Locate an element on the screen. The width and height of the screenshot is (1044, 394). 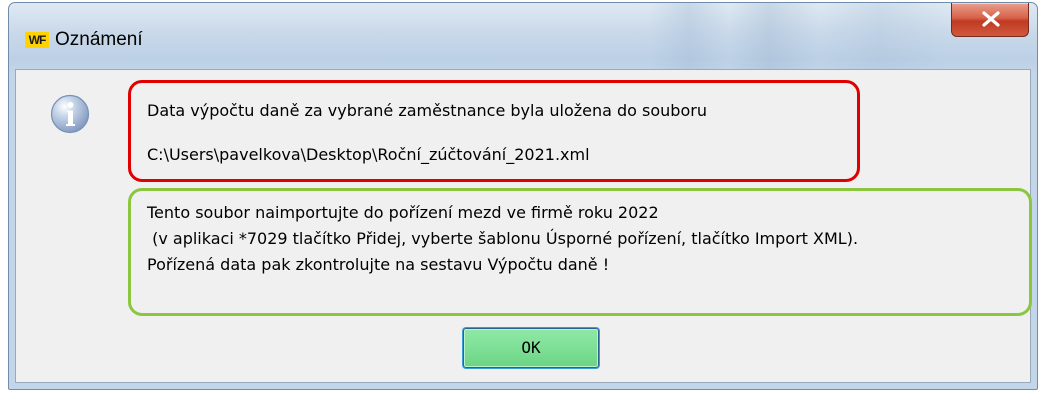
close-x-icon is located at coordinates (991, 19).